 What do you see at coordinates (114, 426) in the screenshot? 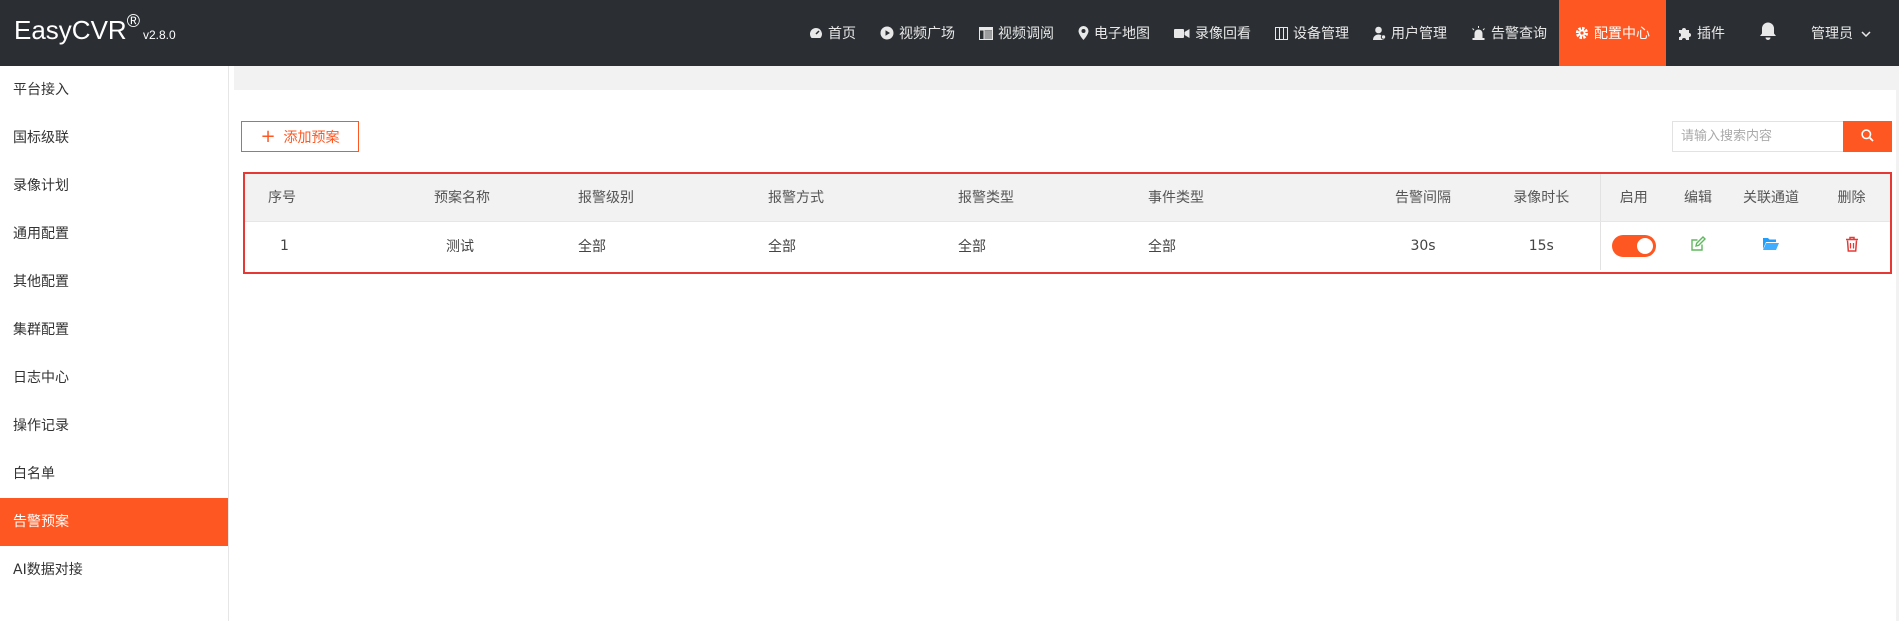
I see `sidebar-item-operation-log: 操作记录` at bounding box center [114, 426].